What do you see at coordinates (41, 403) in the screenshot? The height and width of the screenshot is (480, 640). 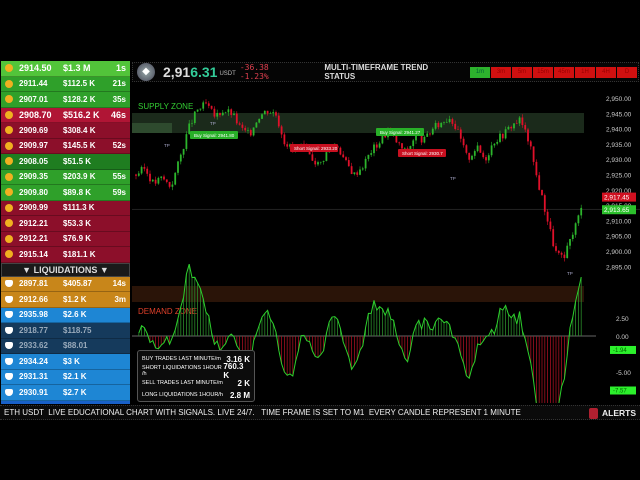 I see `row-price: 2918.12` at bounding box center [41, 403].